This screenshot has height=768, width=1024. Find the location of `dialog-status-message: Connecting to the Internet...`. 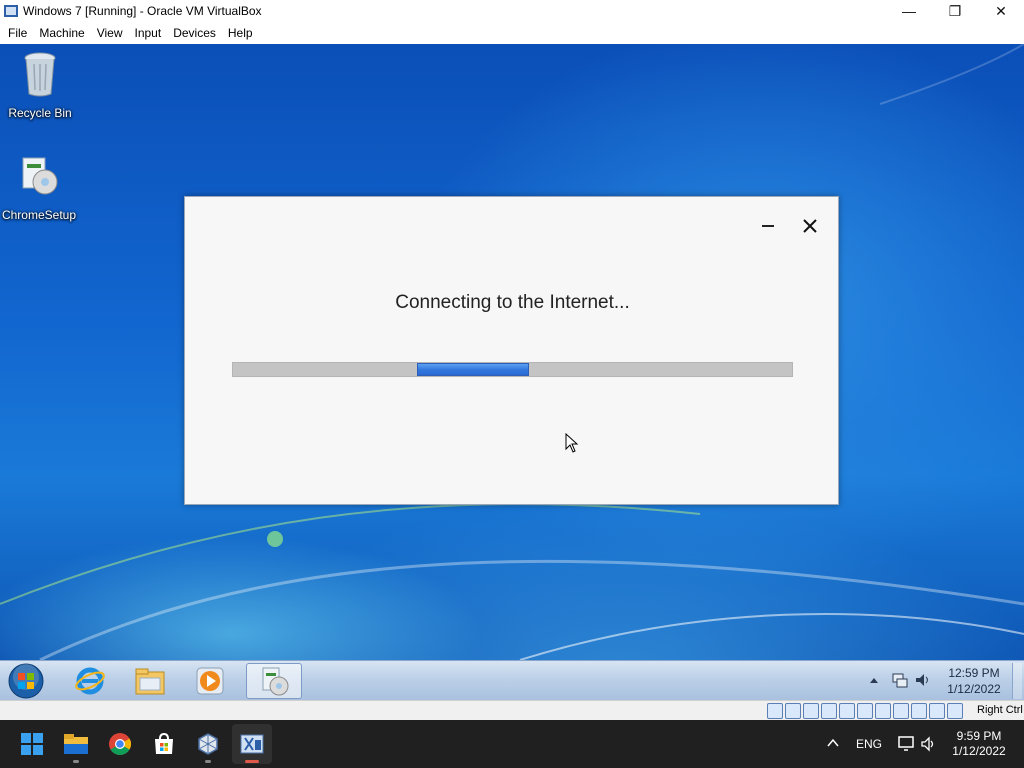

dialog-status-message: Connecting to the Internet... is located at coordinates (512, 302).